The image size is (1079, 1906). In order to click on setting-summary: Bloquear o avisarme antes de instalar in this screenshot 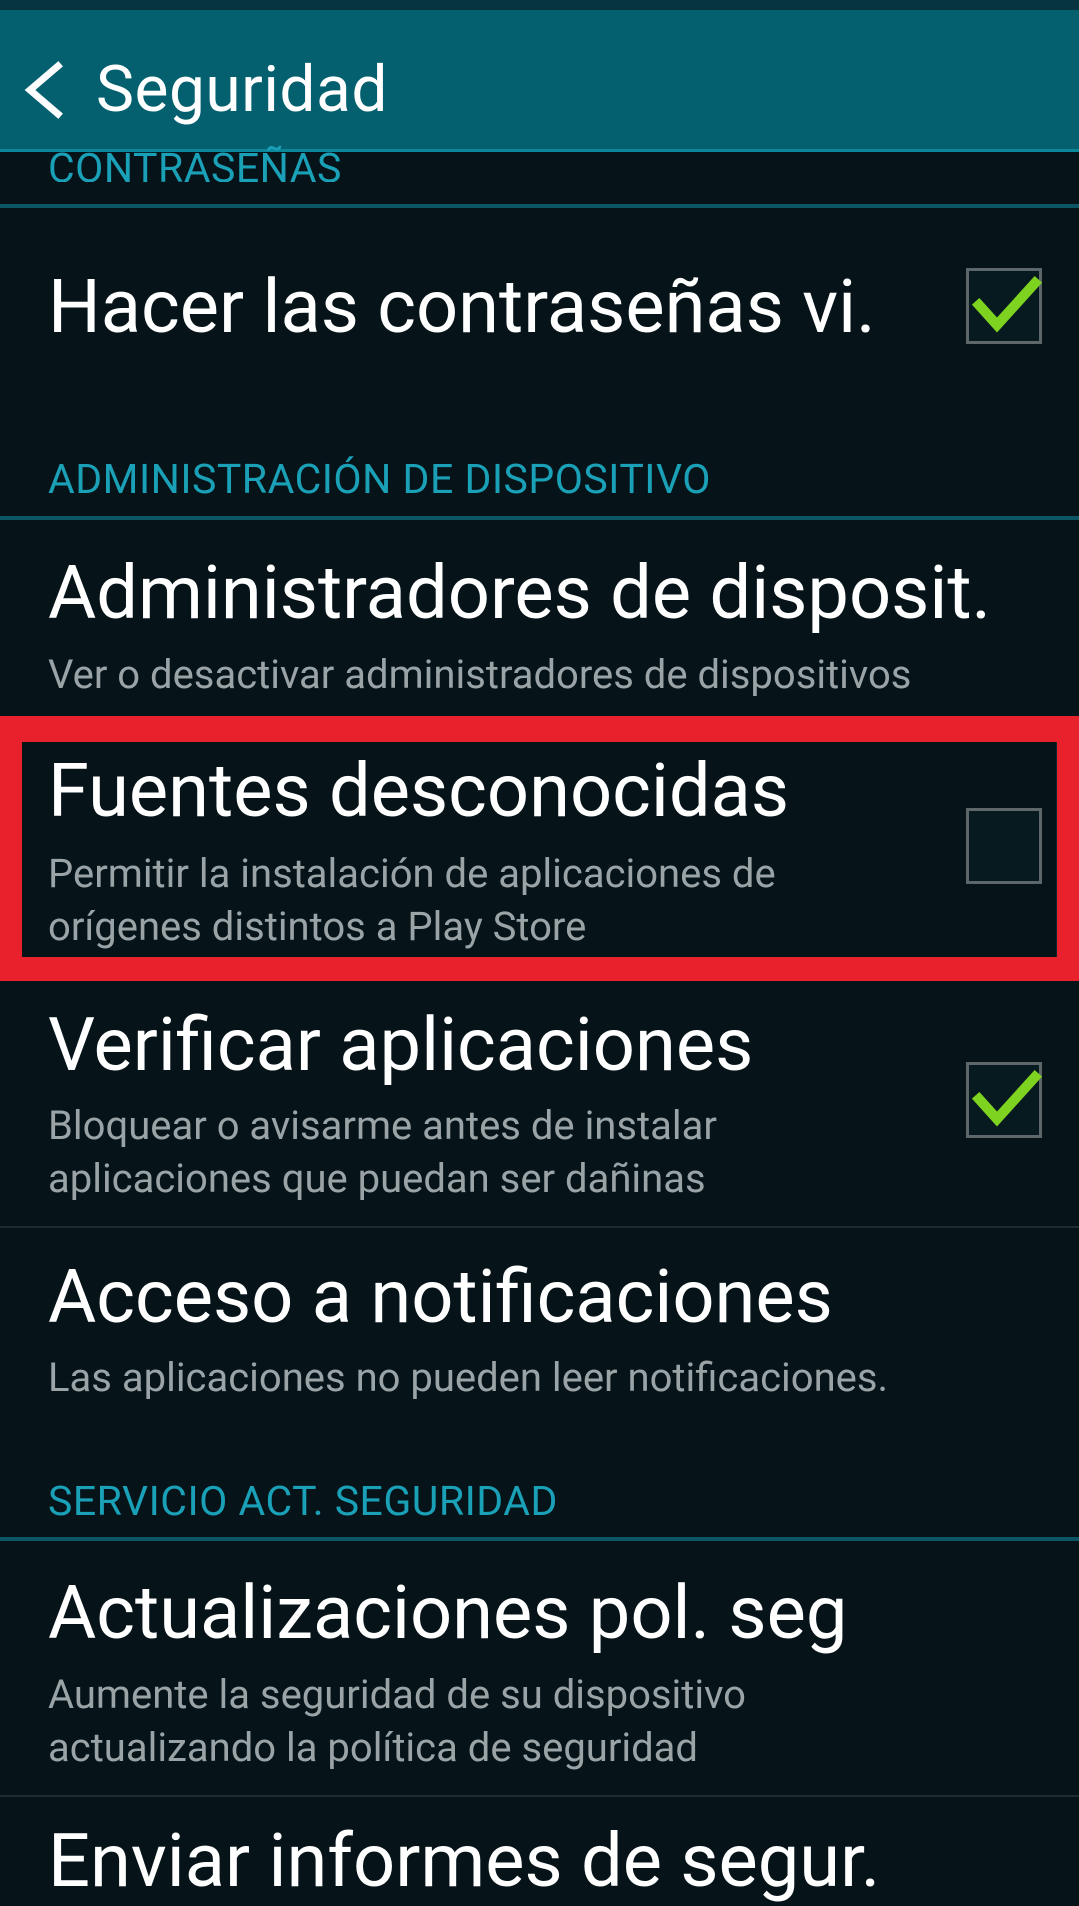, I will do `click(382, 1125)`.